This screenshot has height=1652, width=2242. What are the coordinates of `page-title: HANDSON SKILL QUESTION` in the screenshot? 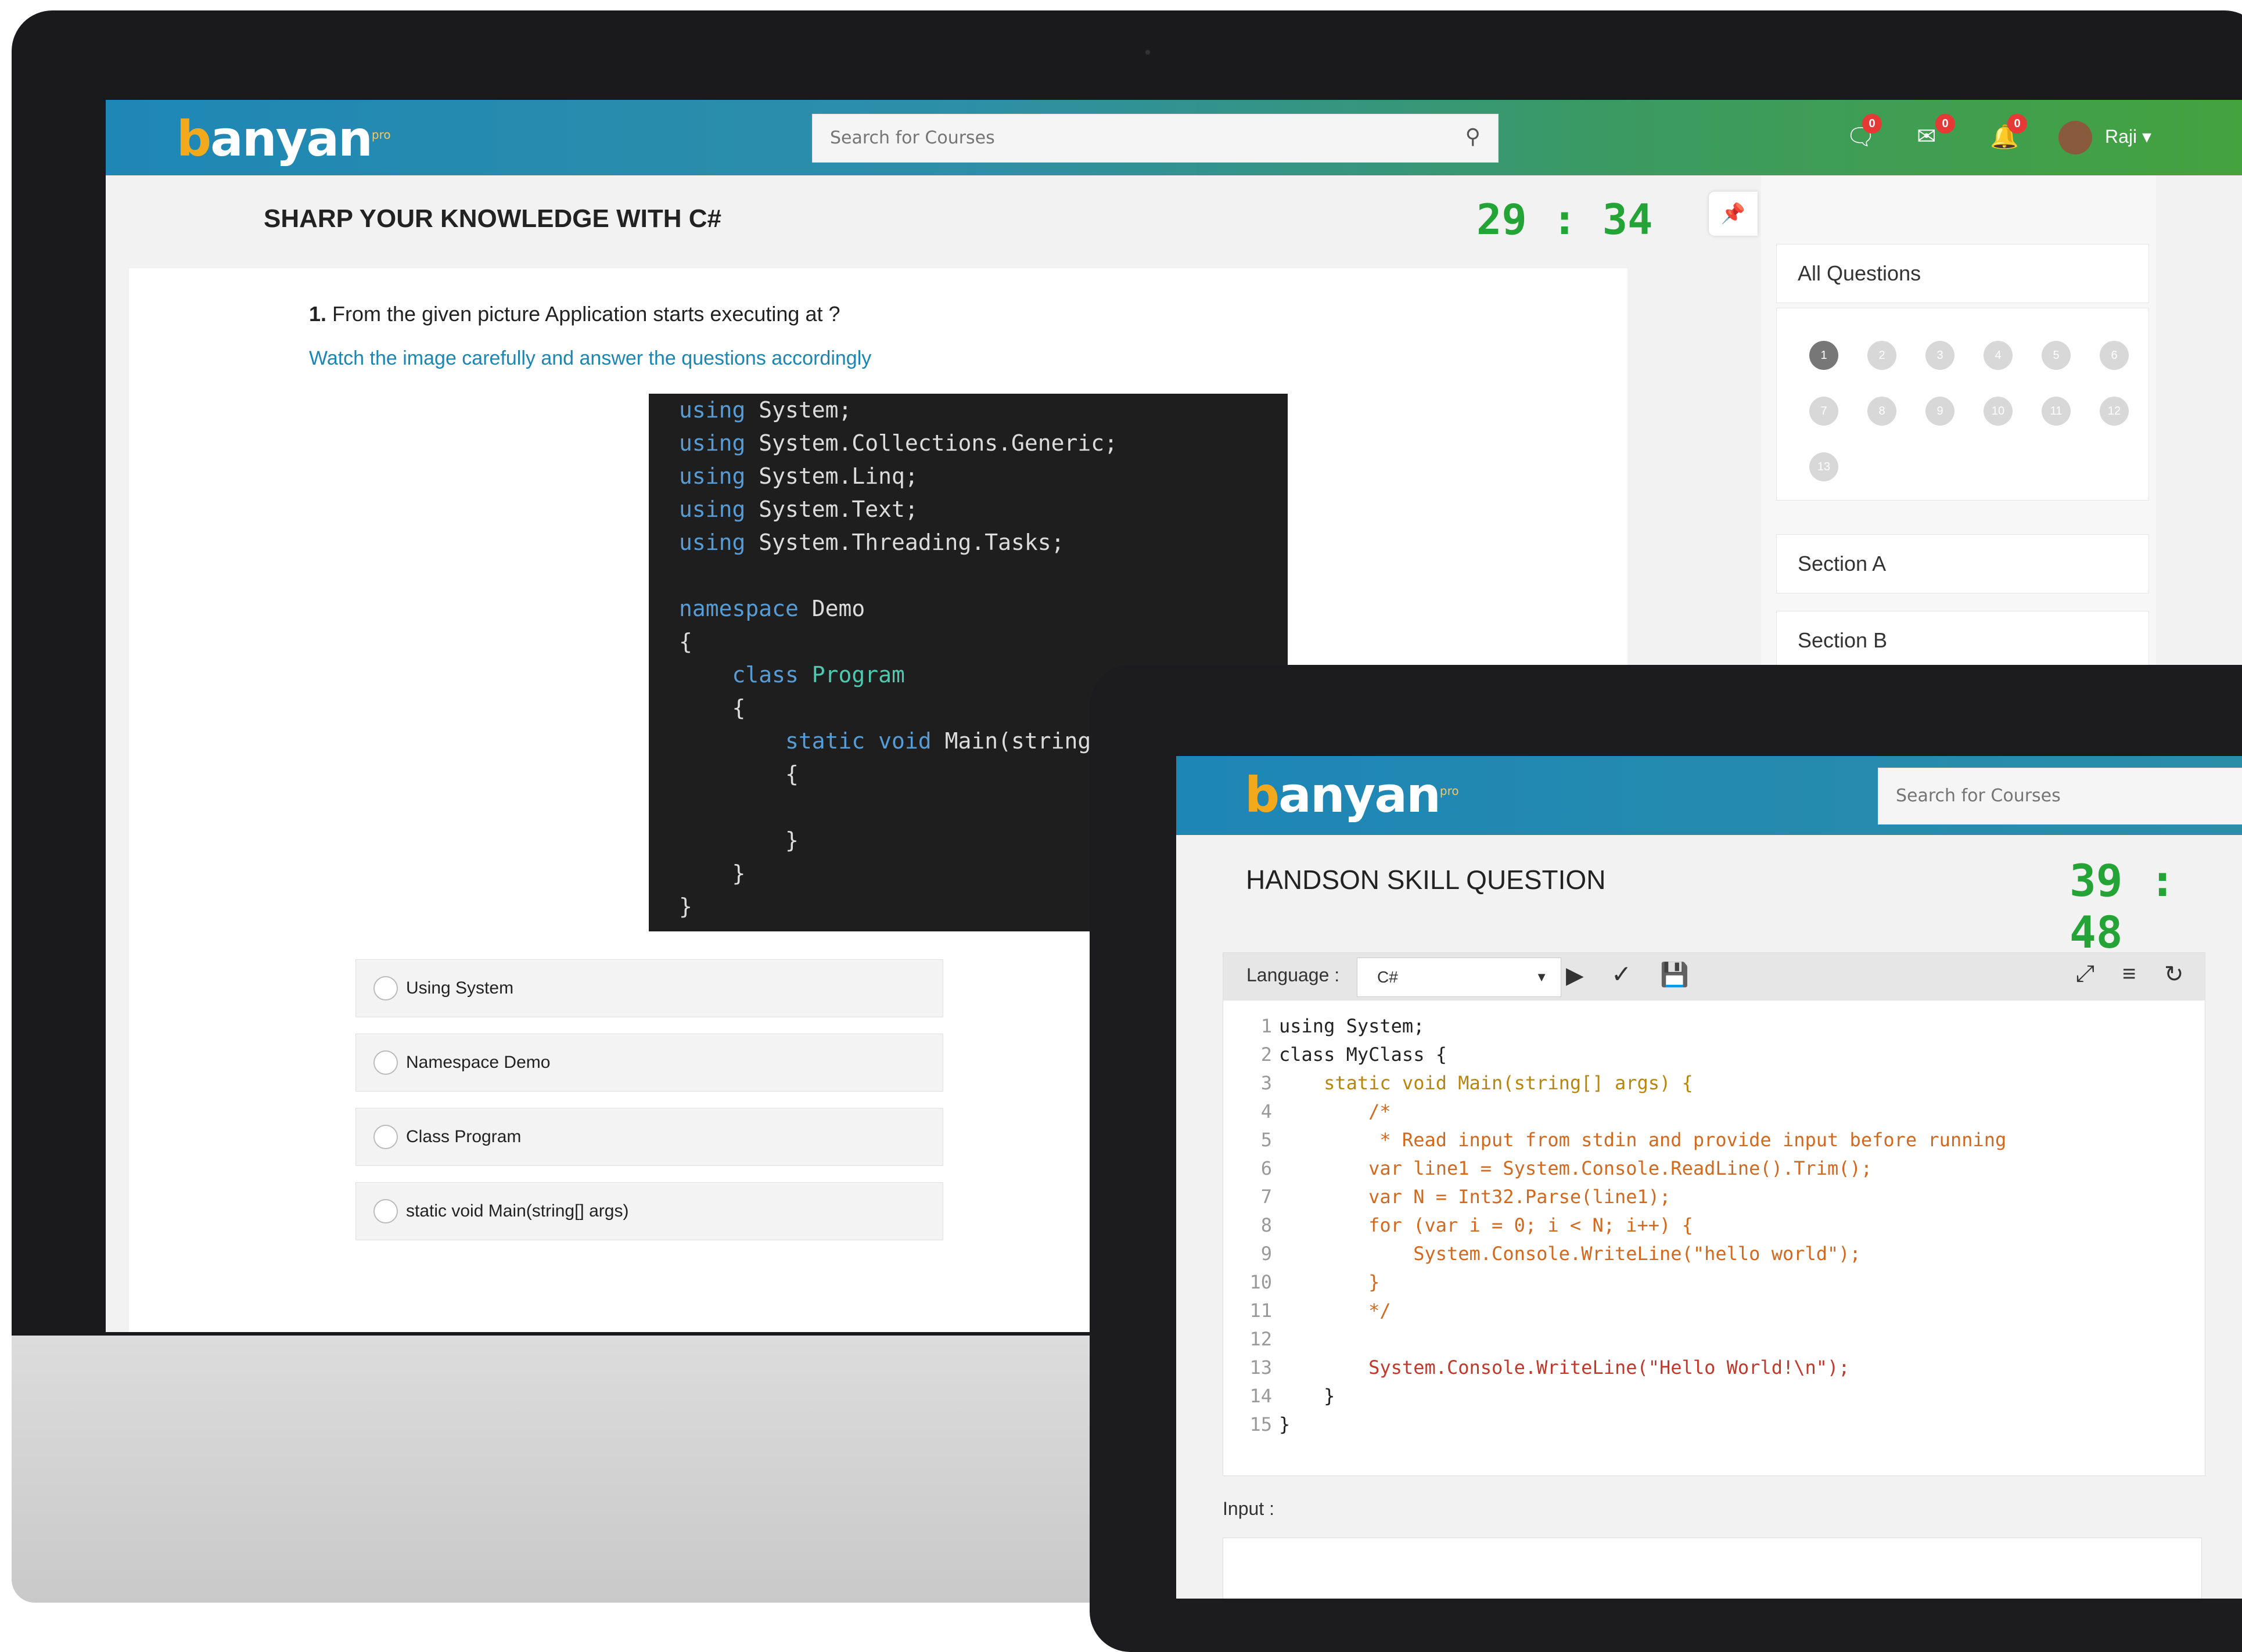 It's located at (1426, 880).